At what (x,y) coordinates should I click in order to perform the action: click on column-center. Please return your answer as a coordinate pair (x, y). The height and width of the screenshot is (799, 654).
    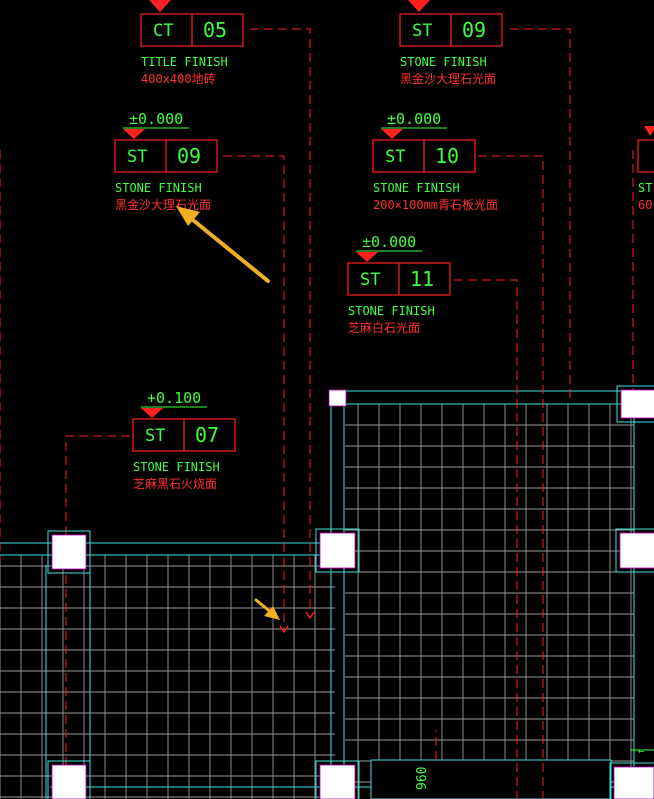
    Looking at the image, I should click on (337, 550).